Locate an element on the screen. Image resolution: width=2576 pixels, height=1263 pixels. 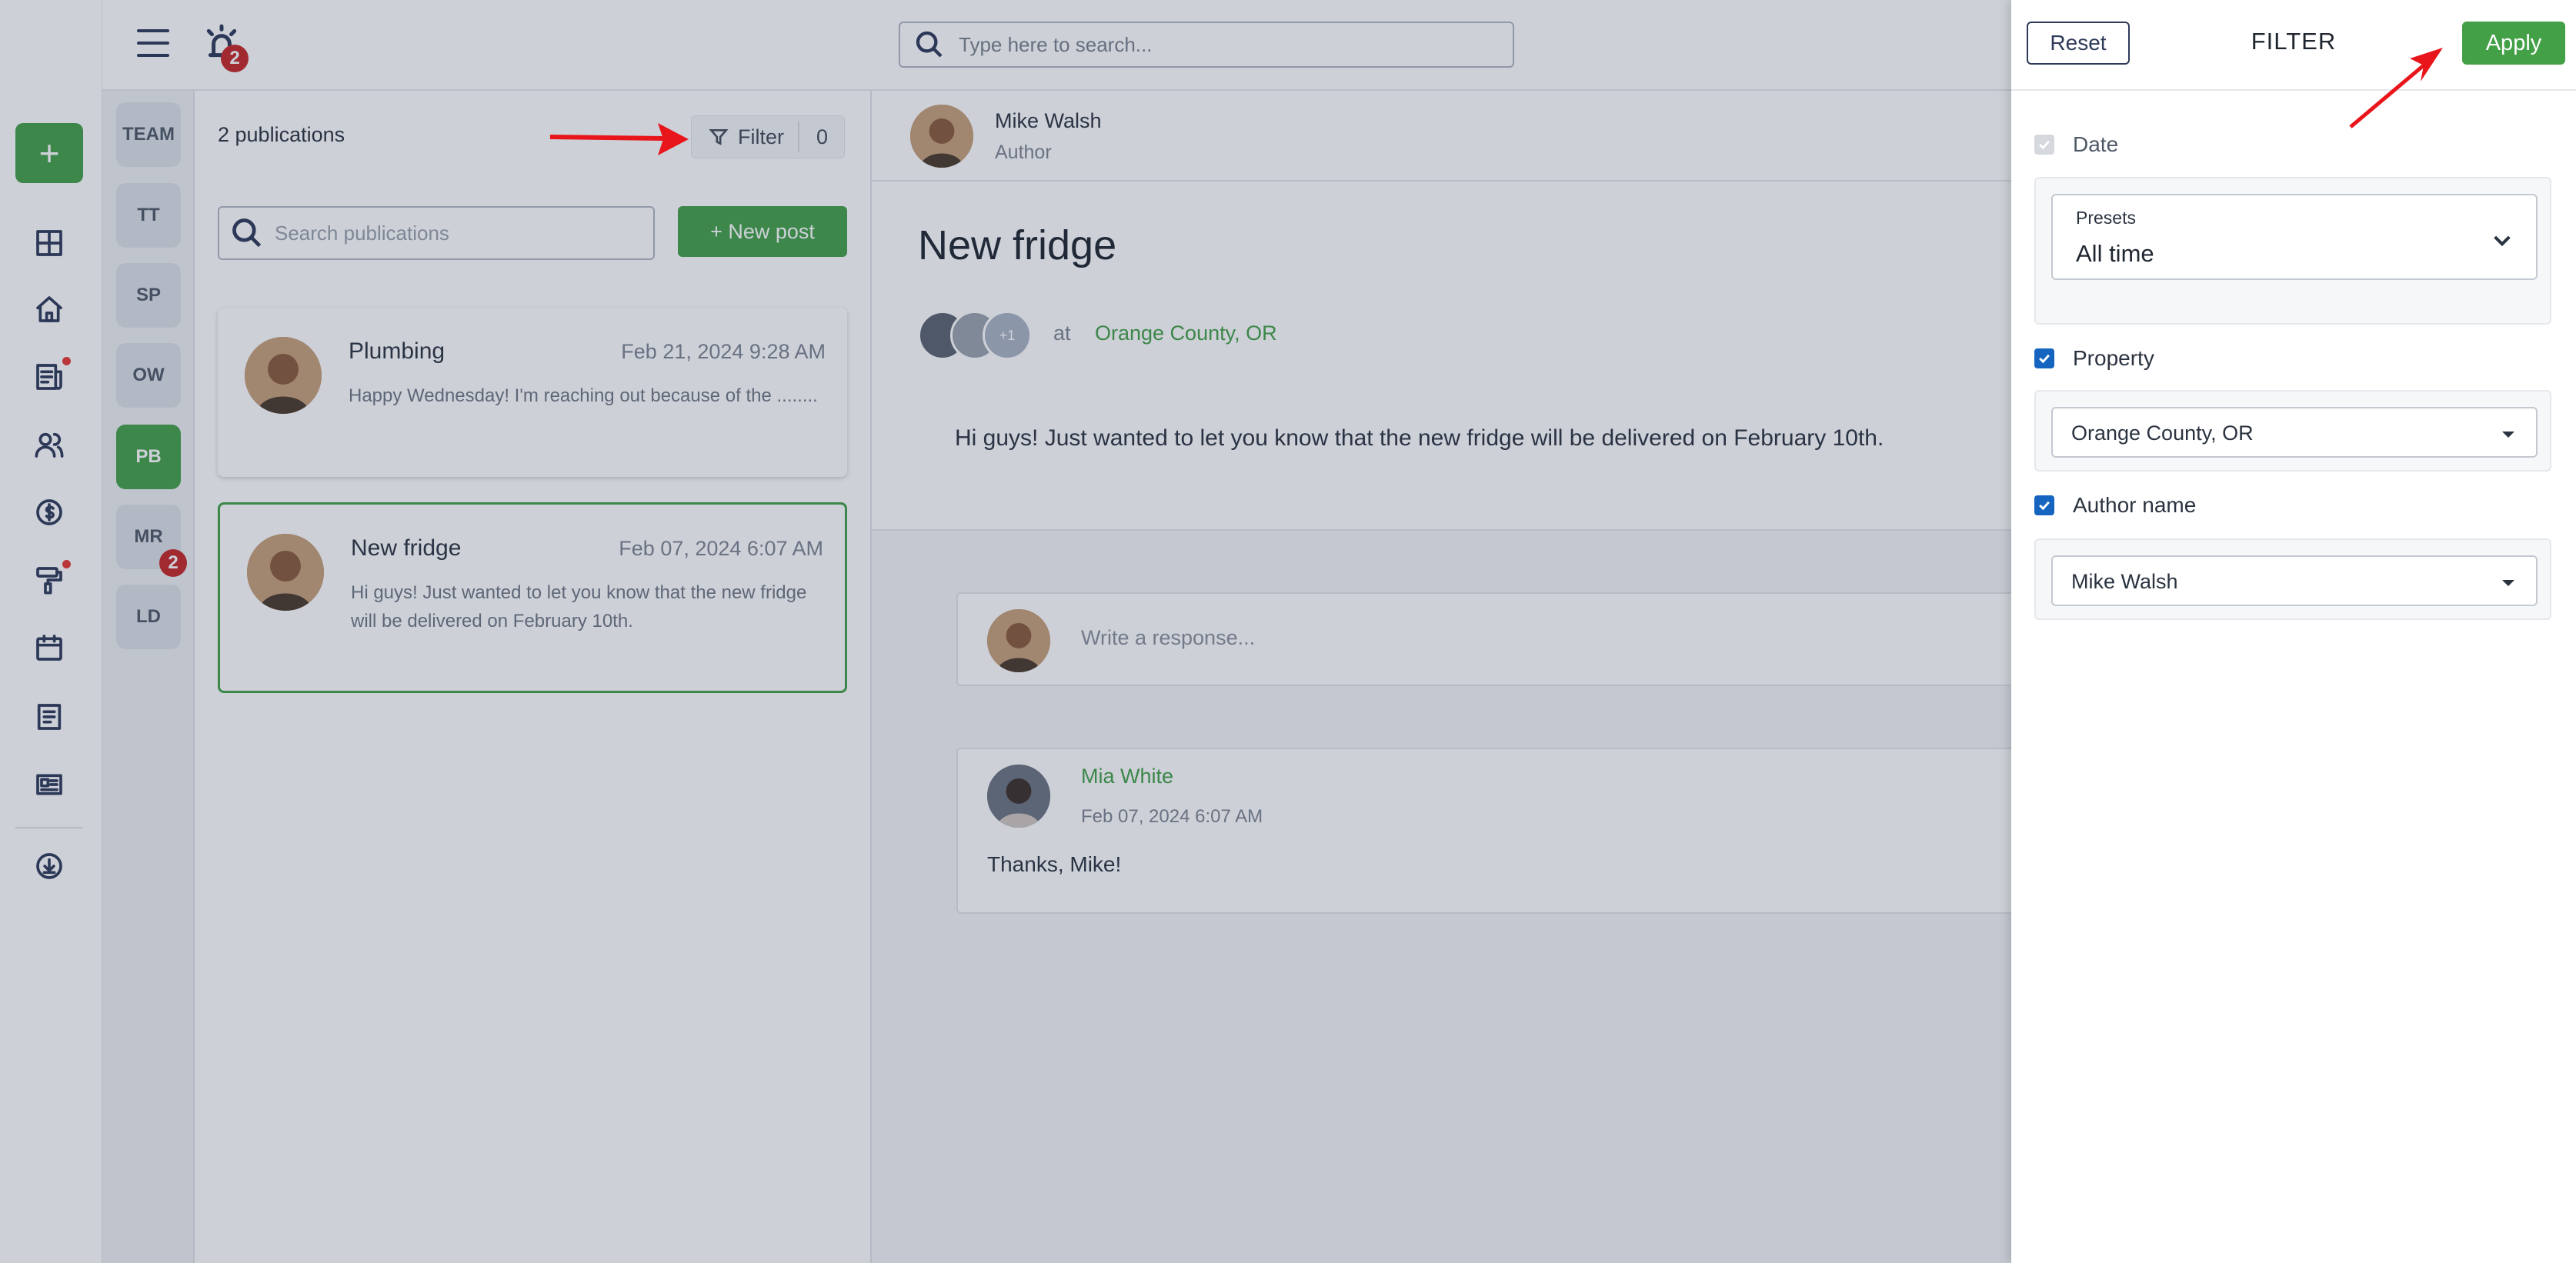
apply-button: Apply is located at coordinates (2513, 44).